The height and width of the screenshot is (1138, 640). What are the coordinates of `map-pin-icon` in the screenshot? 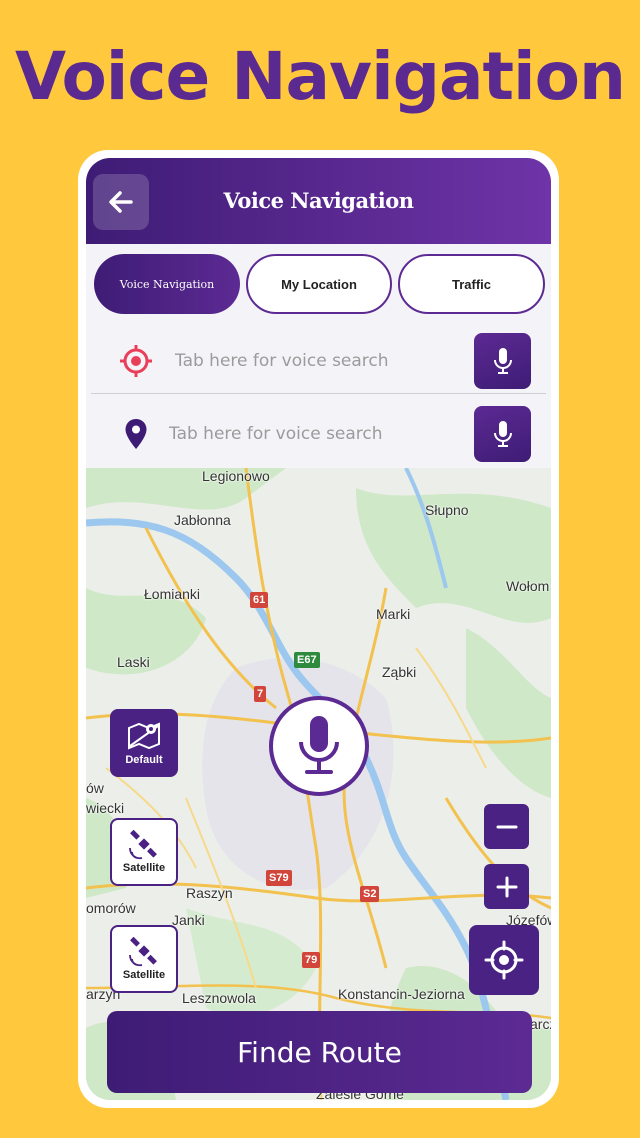 It's located at (144, 736).